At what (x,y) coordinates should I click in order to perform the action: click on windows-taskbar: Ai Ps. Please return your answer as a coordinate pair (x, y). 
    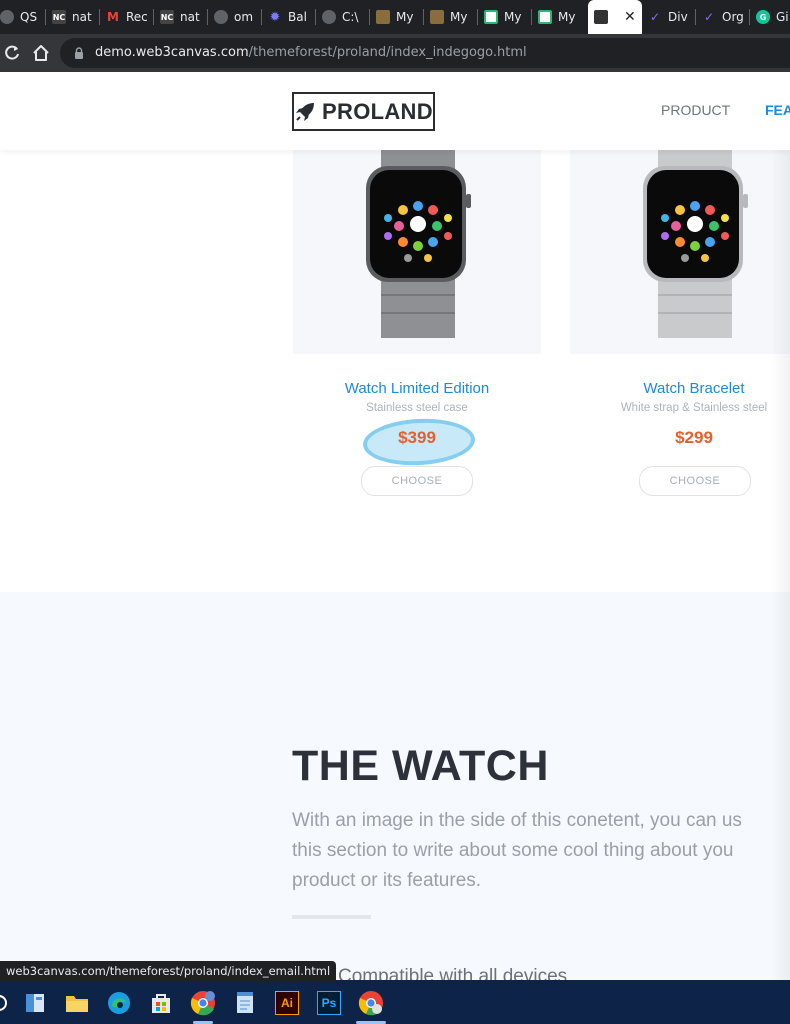
    Looking at the image, I should click on (395, 1002).